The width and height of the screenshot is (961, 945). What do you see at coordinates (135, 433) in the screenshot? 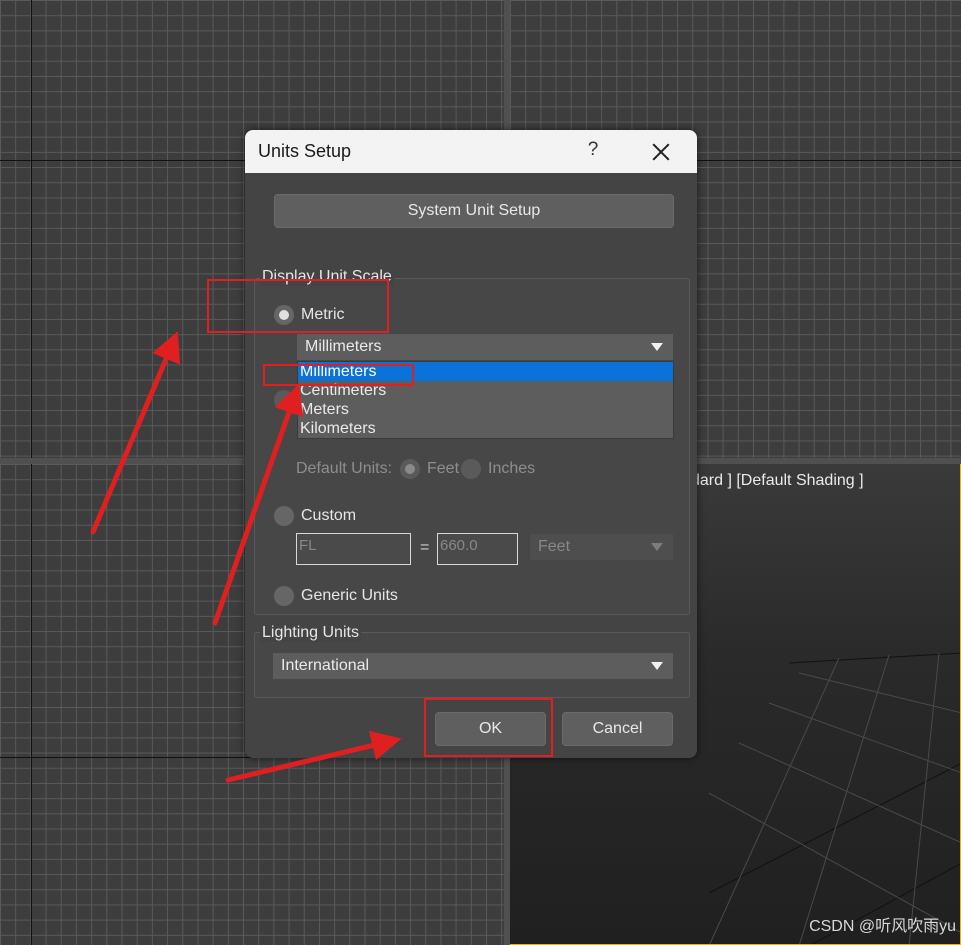
I see `arrow-to-metric` at bounding box center [135, 433].